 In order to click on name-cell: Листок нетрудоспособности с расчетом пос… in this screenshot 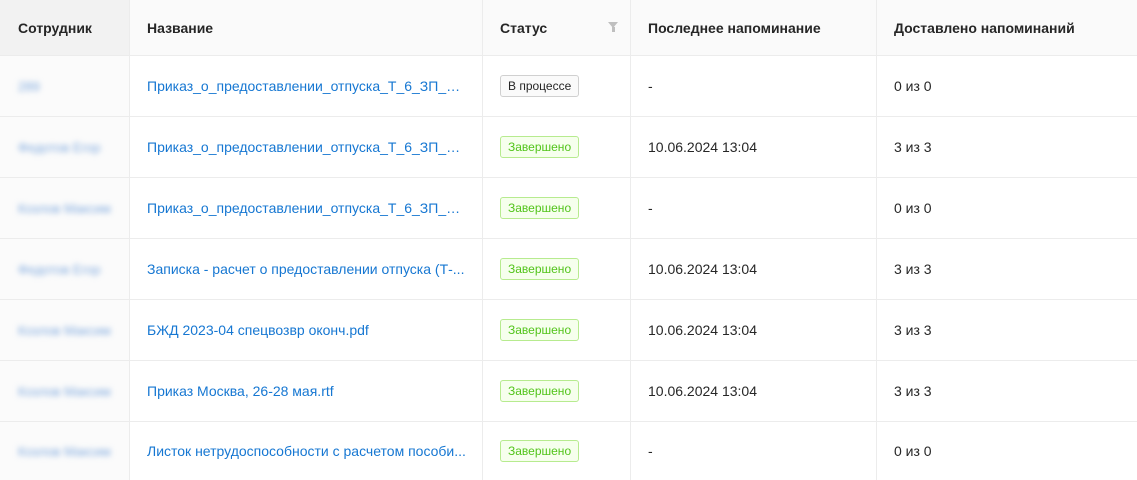, I will do `click(306, 451)`.